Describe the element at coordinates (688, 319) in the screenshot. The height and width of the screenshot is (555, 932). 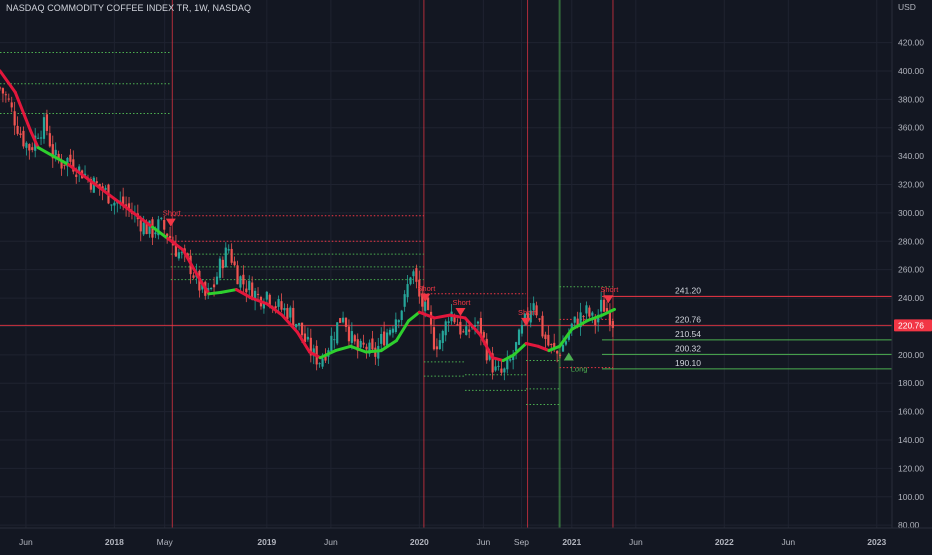
I see `price-level-label: 220.76` at that location.